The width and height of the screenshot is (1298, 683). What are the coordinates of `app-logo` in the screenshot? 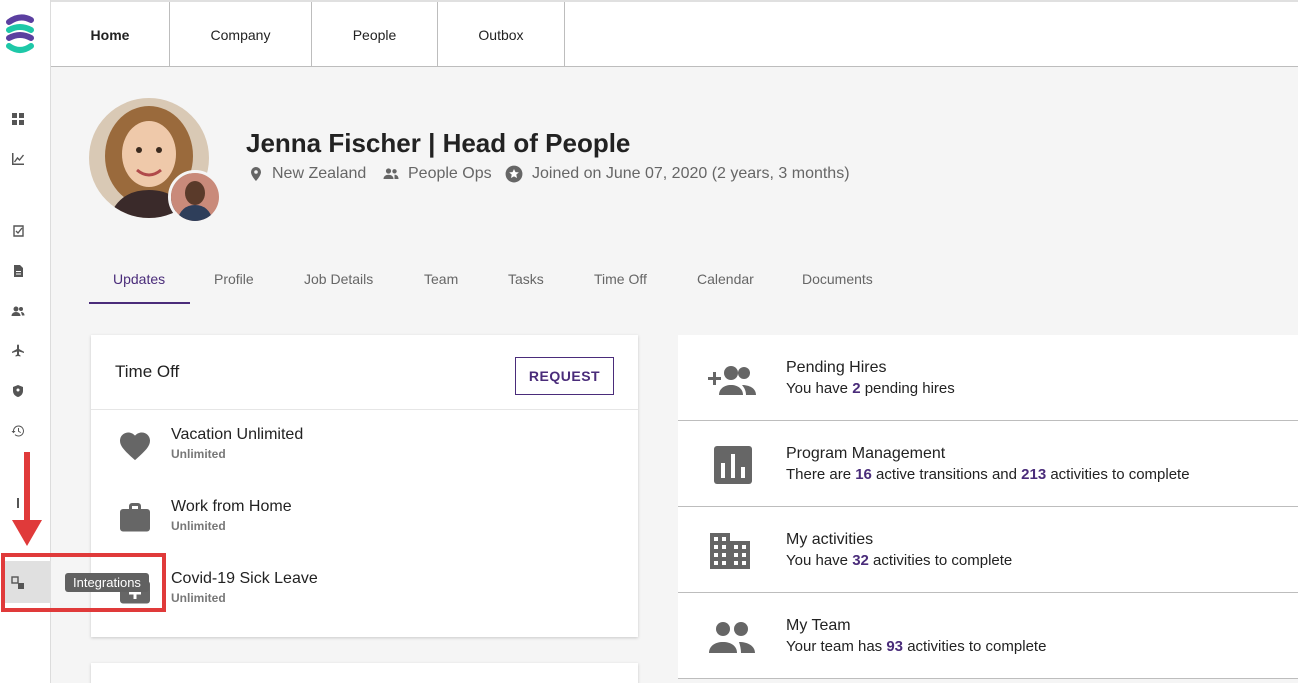 It's located at (20, 34).